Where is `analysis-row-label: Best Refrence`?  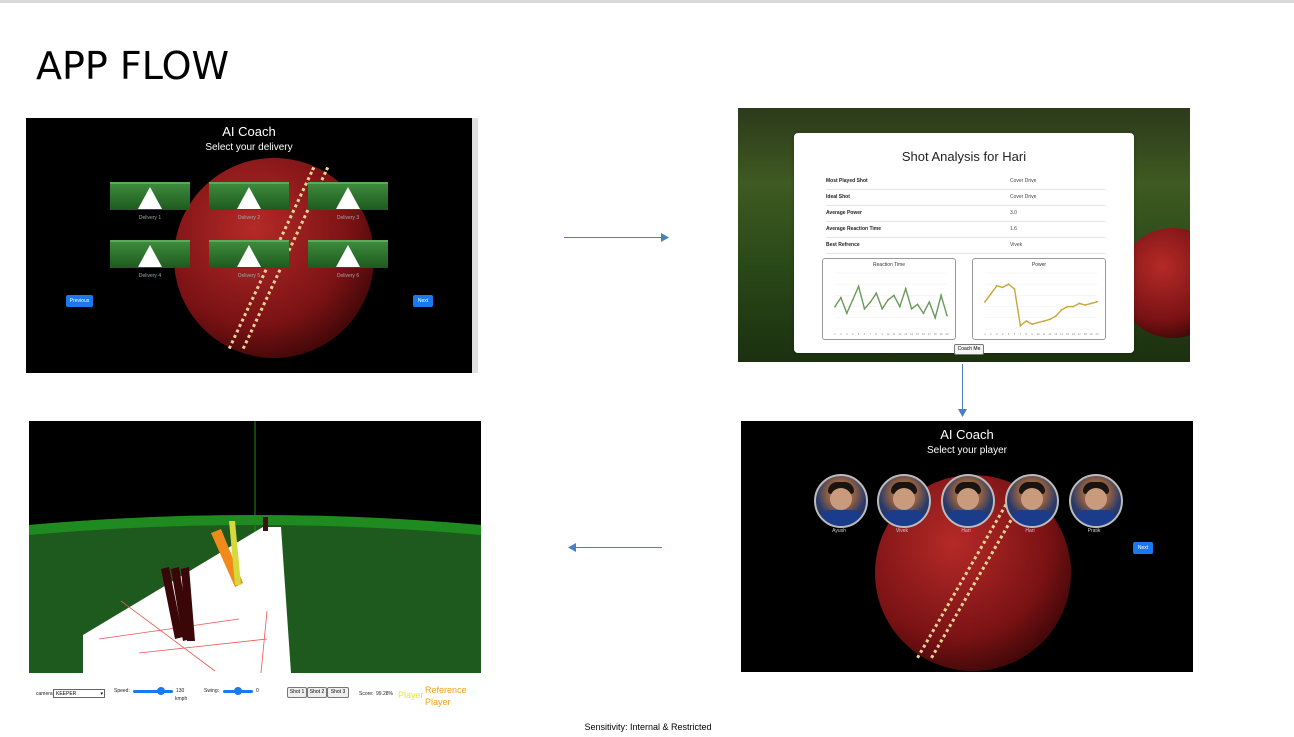 analysis-row-label: Best Refrence is located at coordinates (843, 245).